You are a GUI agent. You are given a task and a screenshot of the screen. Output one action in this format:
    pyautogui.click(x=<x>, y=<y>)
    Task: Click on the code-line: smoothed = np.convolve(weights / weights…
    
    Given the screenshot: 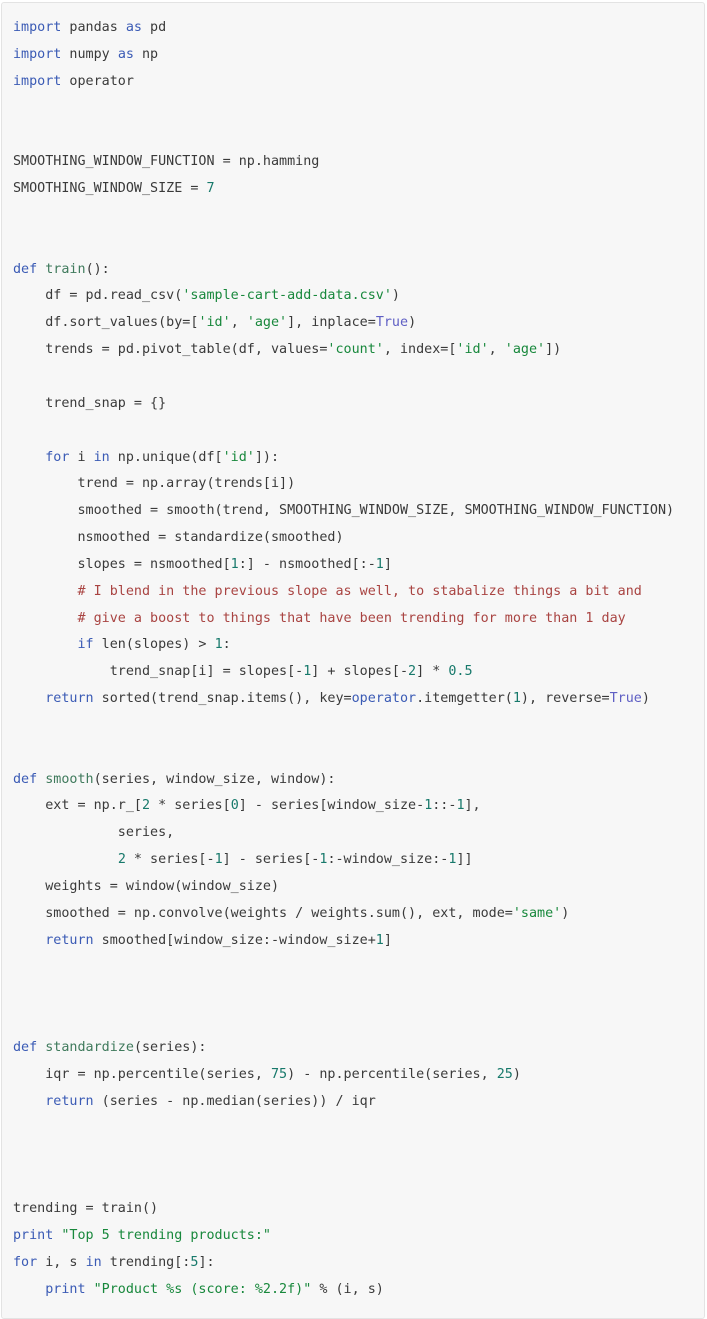 What is the action you would take?
    pyautogui.click(x=291, y=913)
    